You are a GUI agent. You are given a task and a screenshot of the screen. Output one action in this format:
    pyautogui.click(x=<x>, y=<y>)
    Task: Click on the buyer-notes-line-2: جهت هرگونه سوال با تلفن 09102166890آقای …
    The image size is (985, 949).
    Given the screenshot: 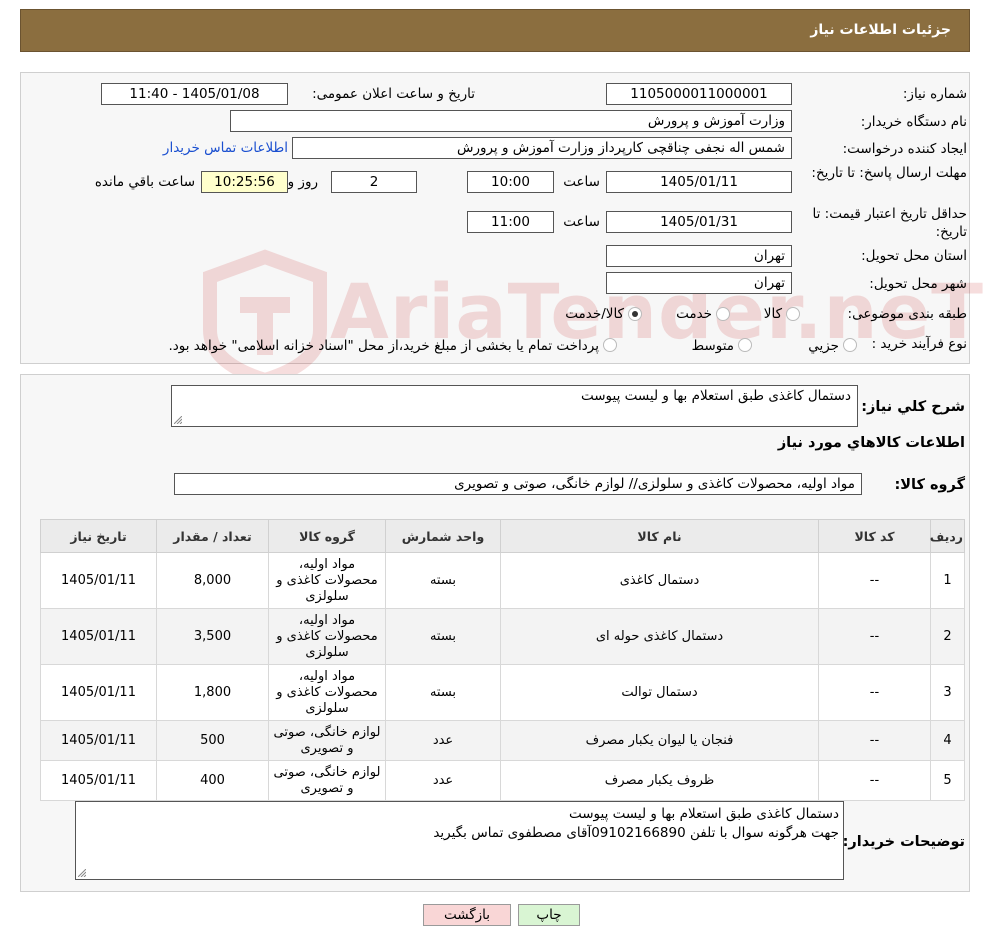 What is the action you would take?
    pyautogui.click(x=636, y=833)
    